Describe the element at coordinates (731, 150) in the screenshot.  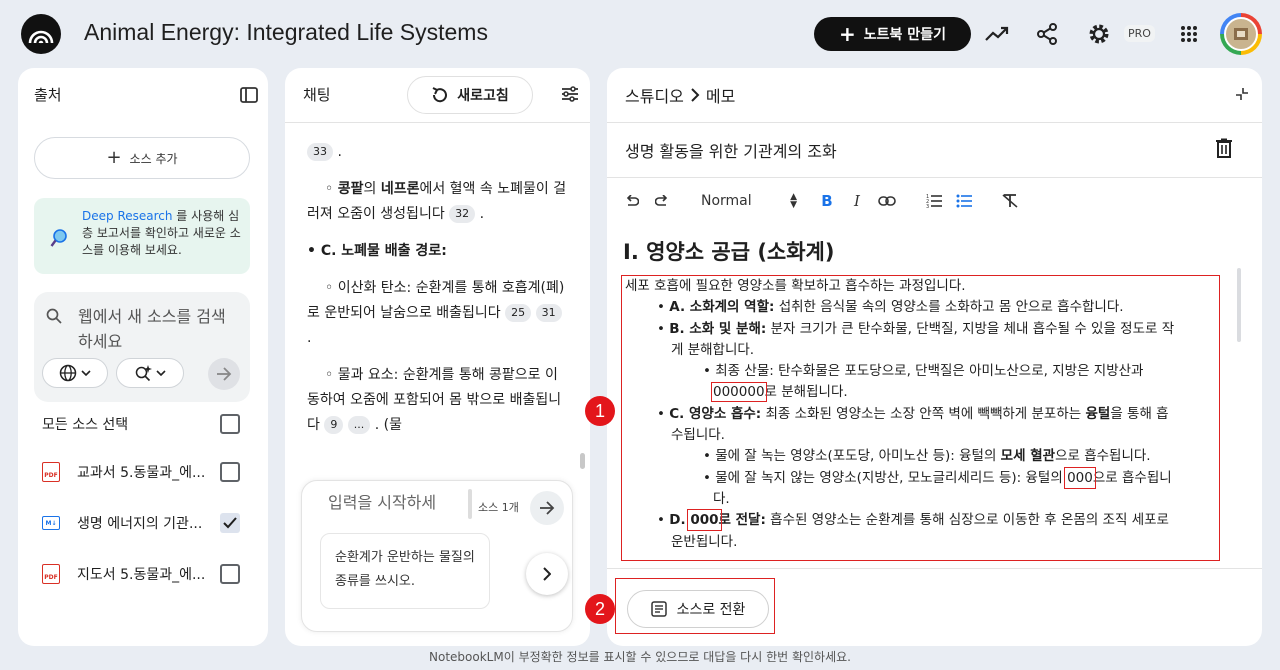
I see `note-title: 생명 활동을 위한 기관계의 조화` at that location.